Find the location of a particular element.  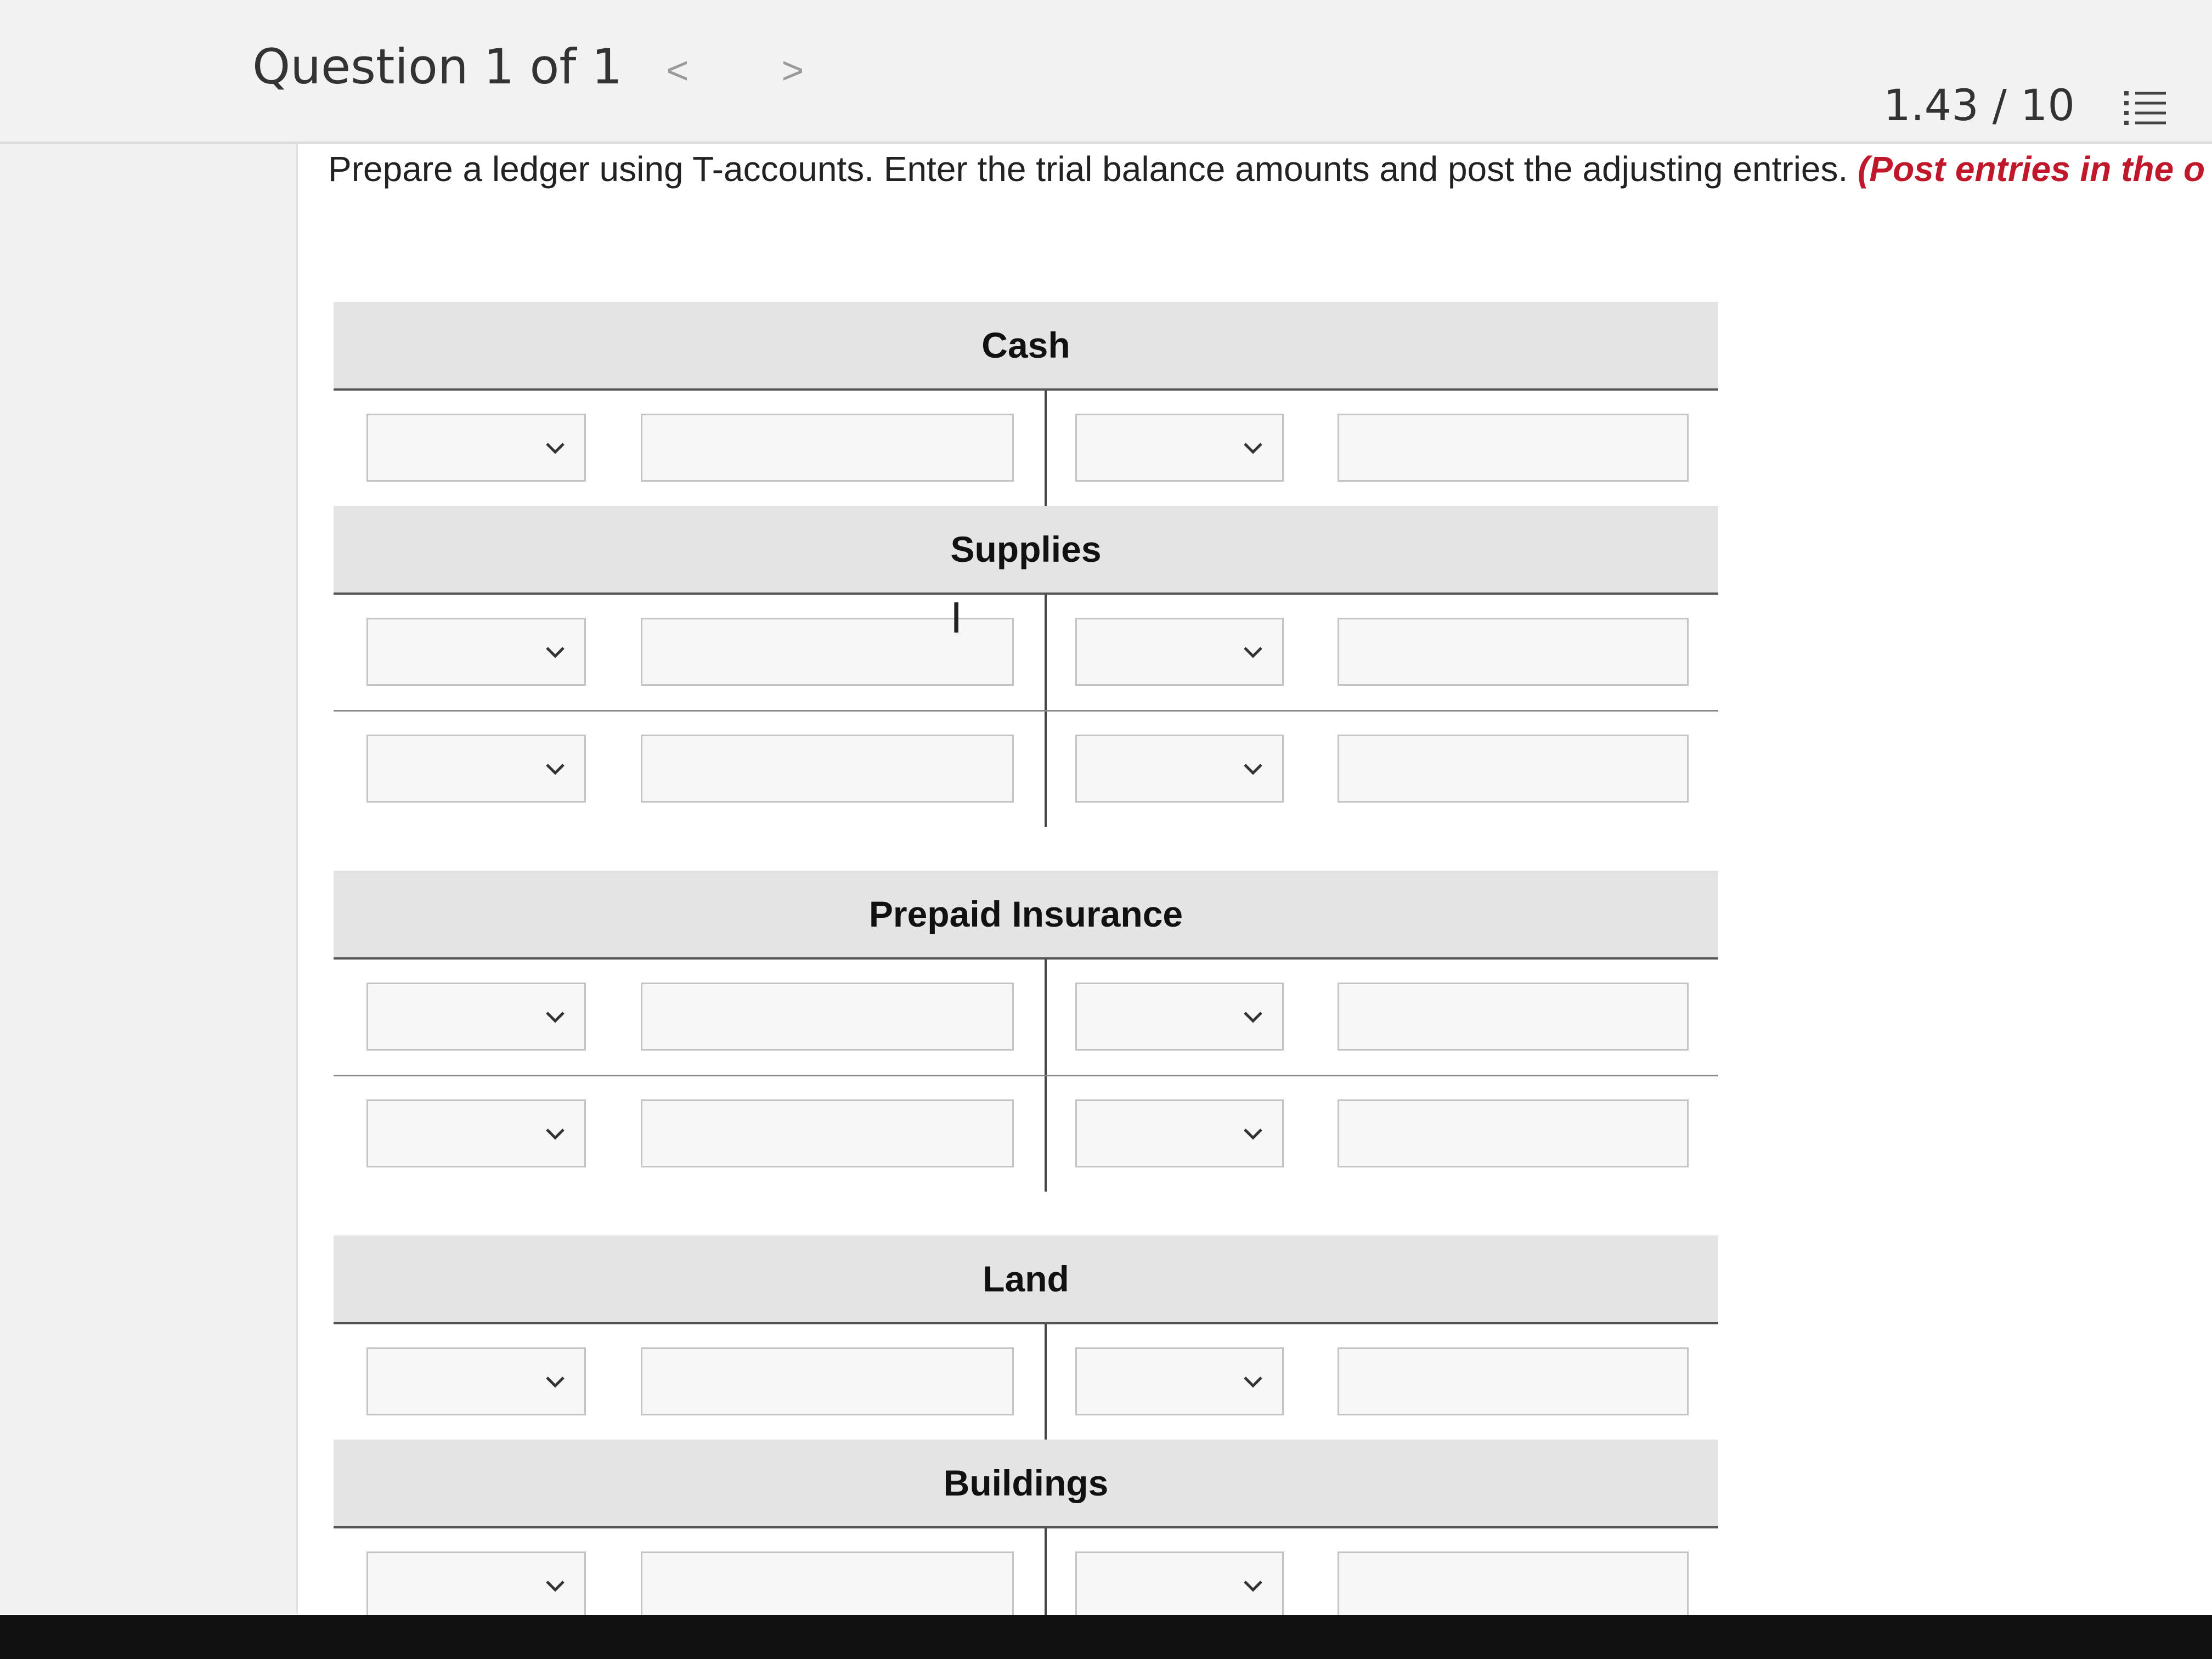

left-gutter is located at coordinates (149, 879).